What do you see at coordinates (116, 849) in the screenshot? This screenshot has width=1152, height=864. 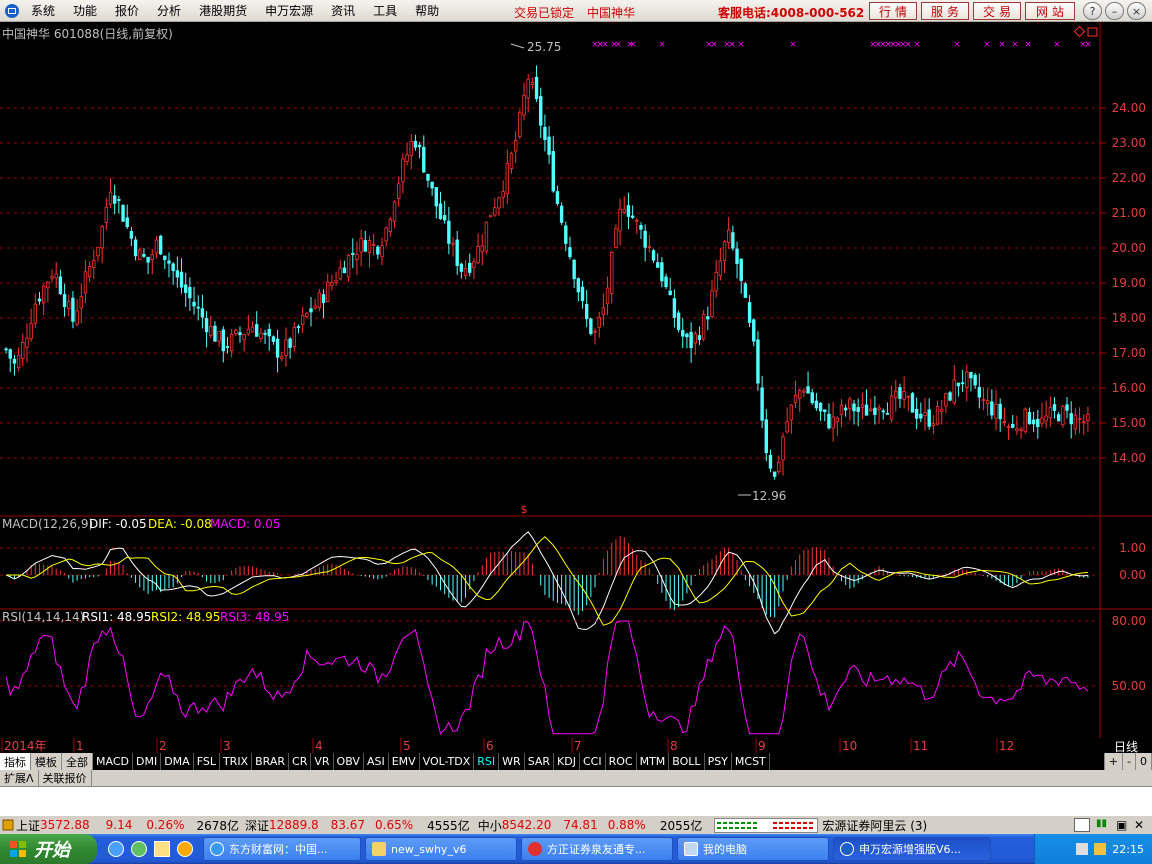 I see `ie-icon` at bounding box center [116, 849].